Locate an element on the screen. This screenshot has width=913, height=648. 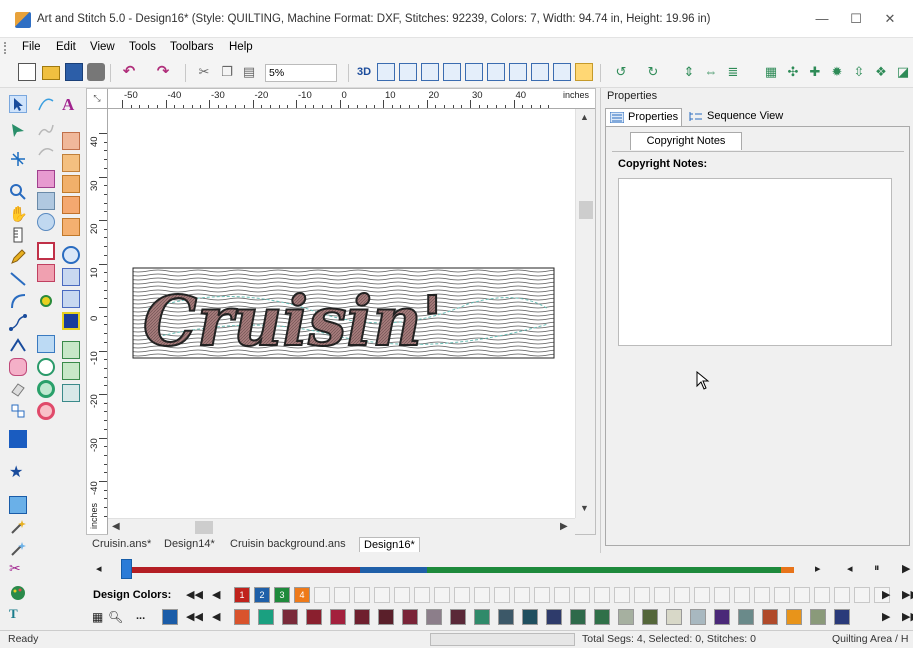
print-icon is located at coordinates (96, 72).